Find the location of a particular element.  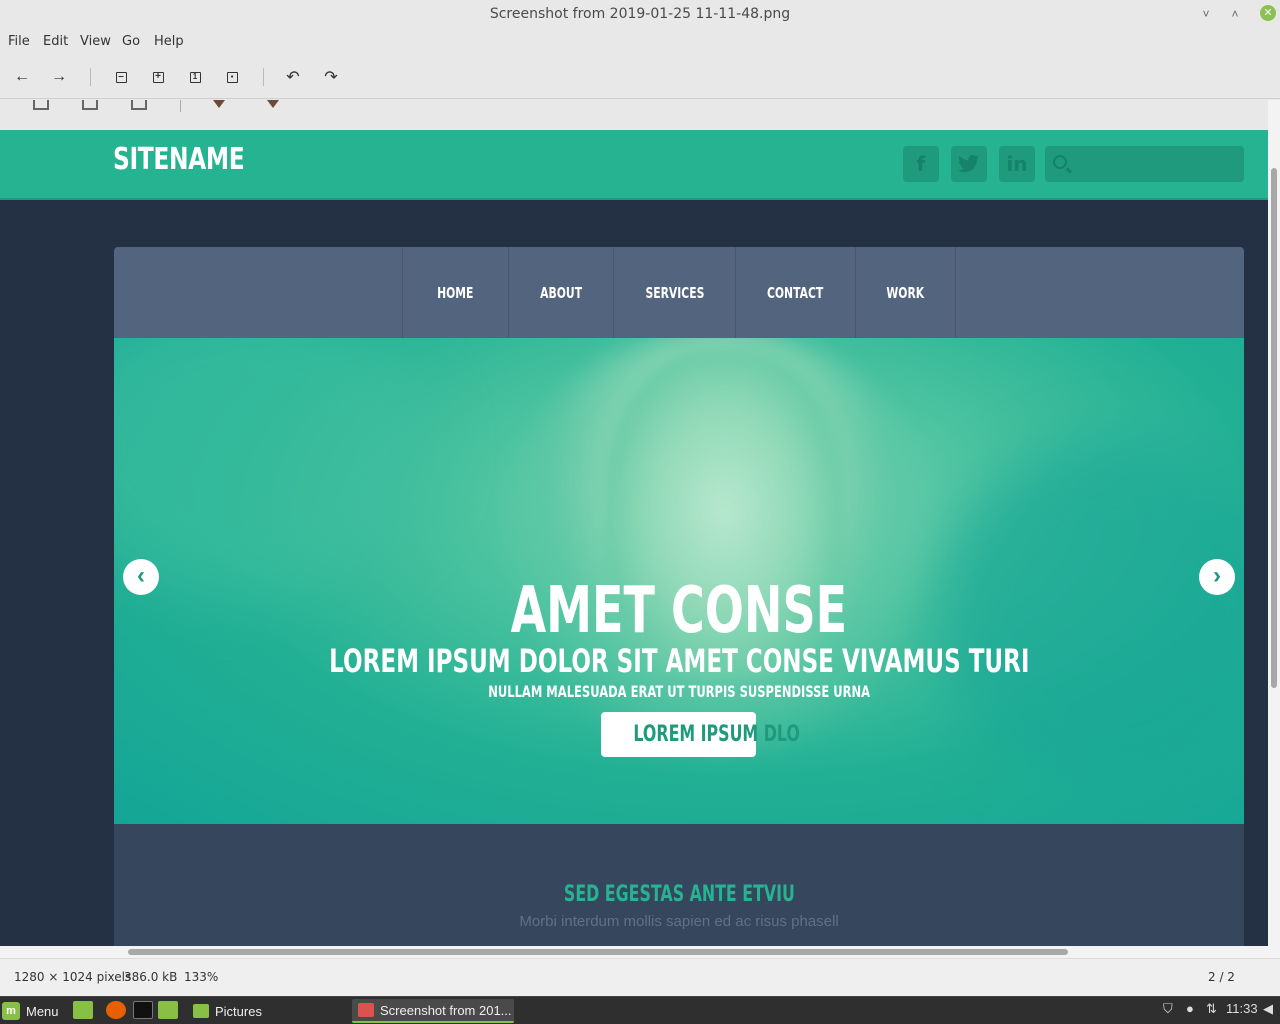

network-icon: ⇅ is located at coordinates (1211, 1009).